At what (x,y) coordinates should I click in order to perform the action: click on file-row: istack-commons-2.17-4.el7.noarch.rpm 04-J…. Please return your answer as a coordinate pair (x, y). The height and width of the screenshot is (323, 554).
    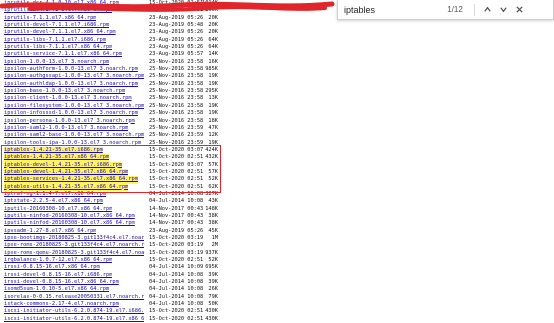
    Looking at the image, I should click on (277, 304).